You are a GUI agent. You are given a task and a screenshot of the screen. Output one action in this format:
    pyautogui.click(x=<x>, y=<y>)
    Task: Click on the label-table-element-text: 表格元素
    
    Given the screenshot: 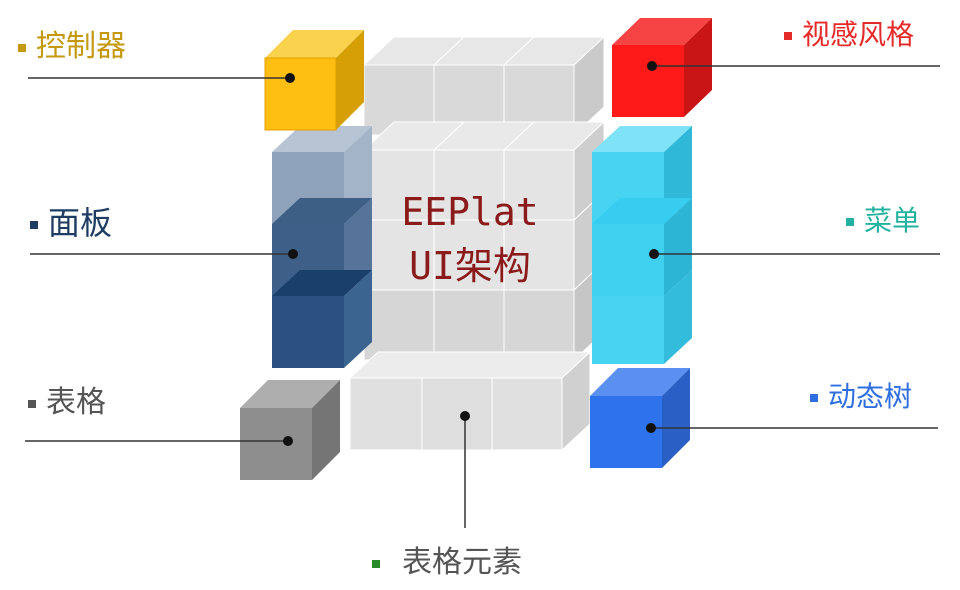 What is the action you would take?
    pyautogui.click(x=462, y=562)
    